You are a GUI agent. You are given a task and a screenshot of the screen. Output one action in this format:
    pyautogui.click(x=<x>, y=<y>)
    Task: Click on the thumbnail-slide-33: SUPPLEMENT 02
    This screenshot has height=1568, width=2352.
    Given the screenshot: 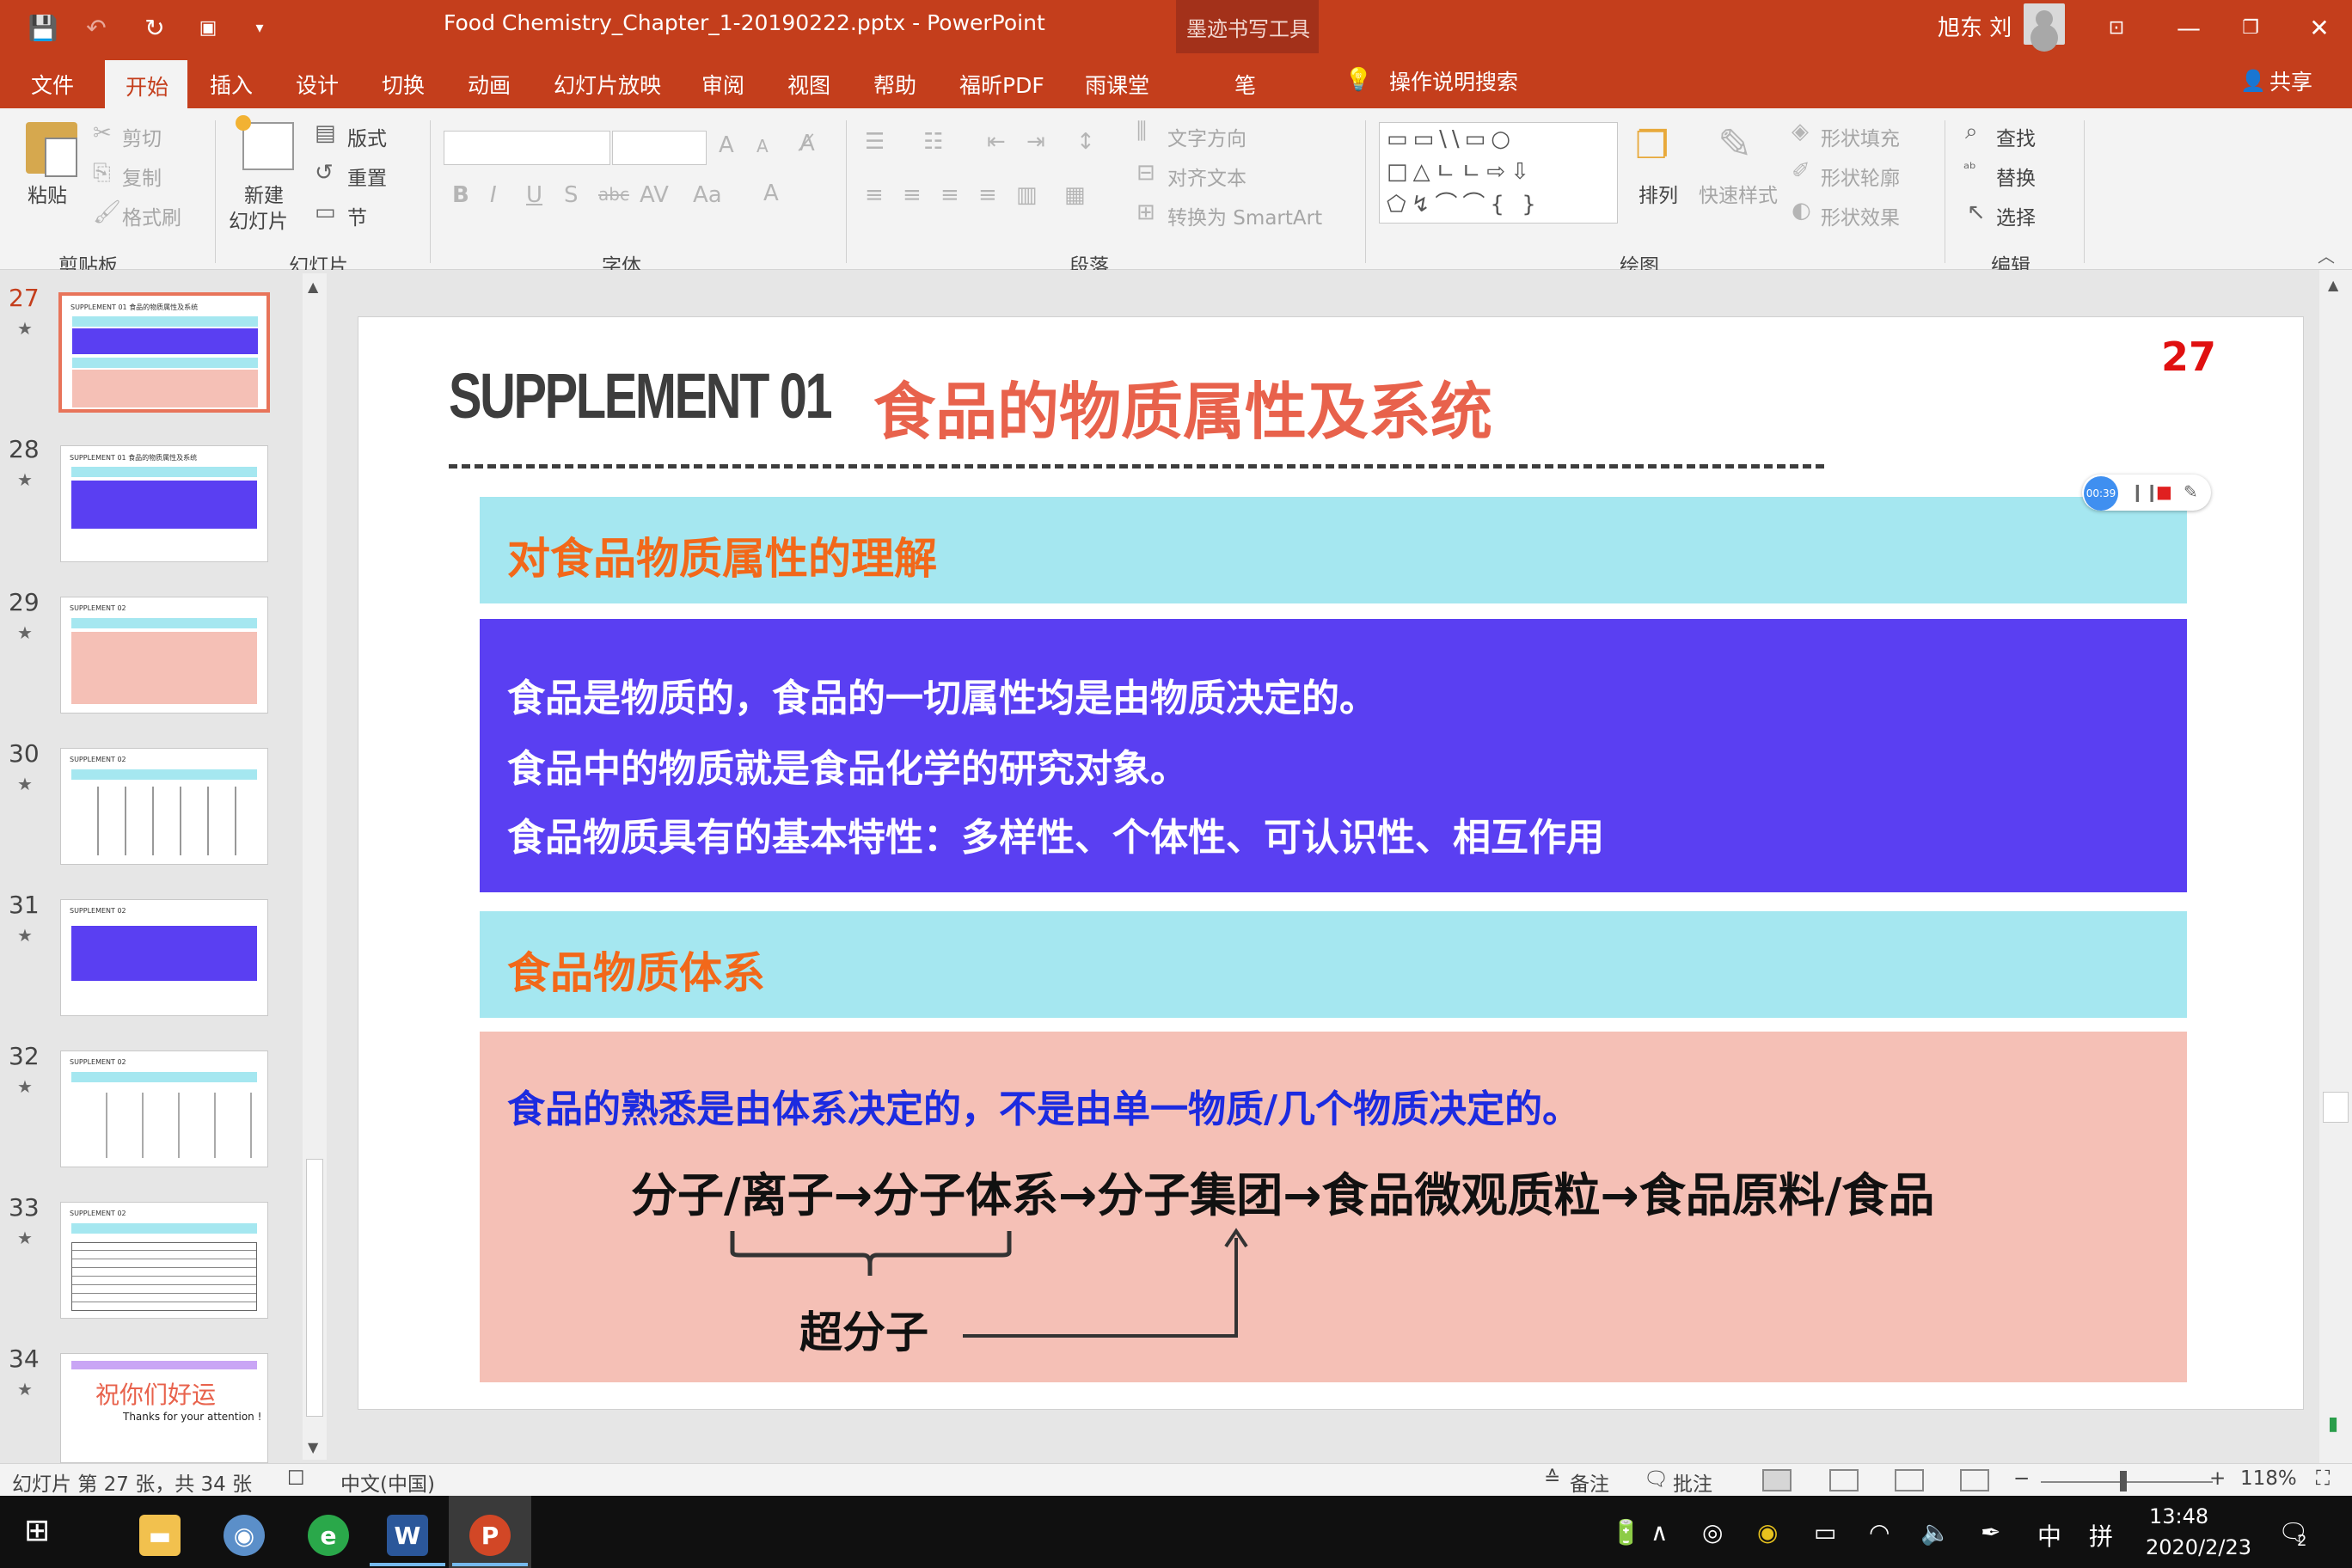 What is the action you would take?
    pyautogui.click(x=164, y=1260)
    